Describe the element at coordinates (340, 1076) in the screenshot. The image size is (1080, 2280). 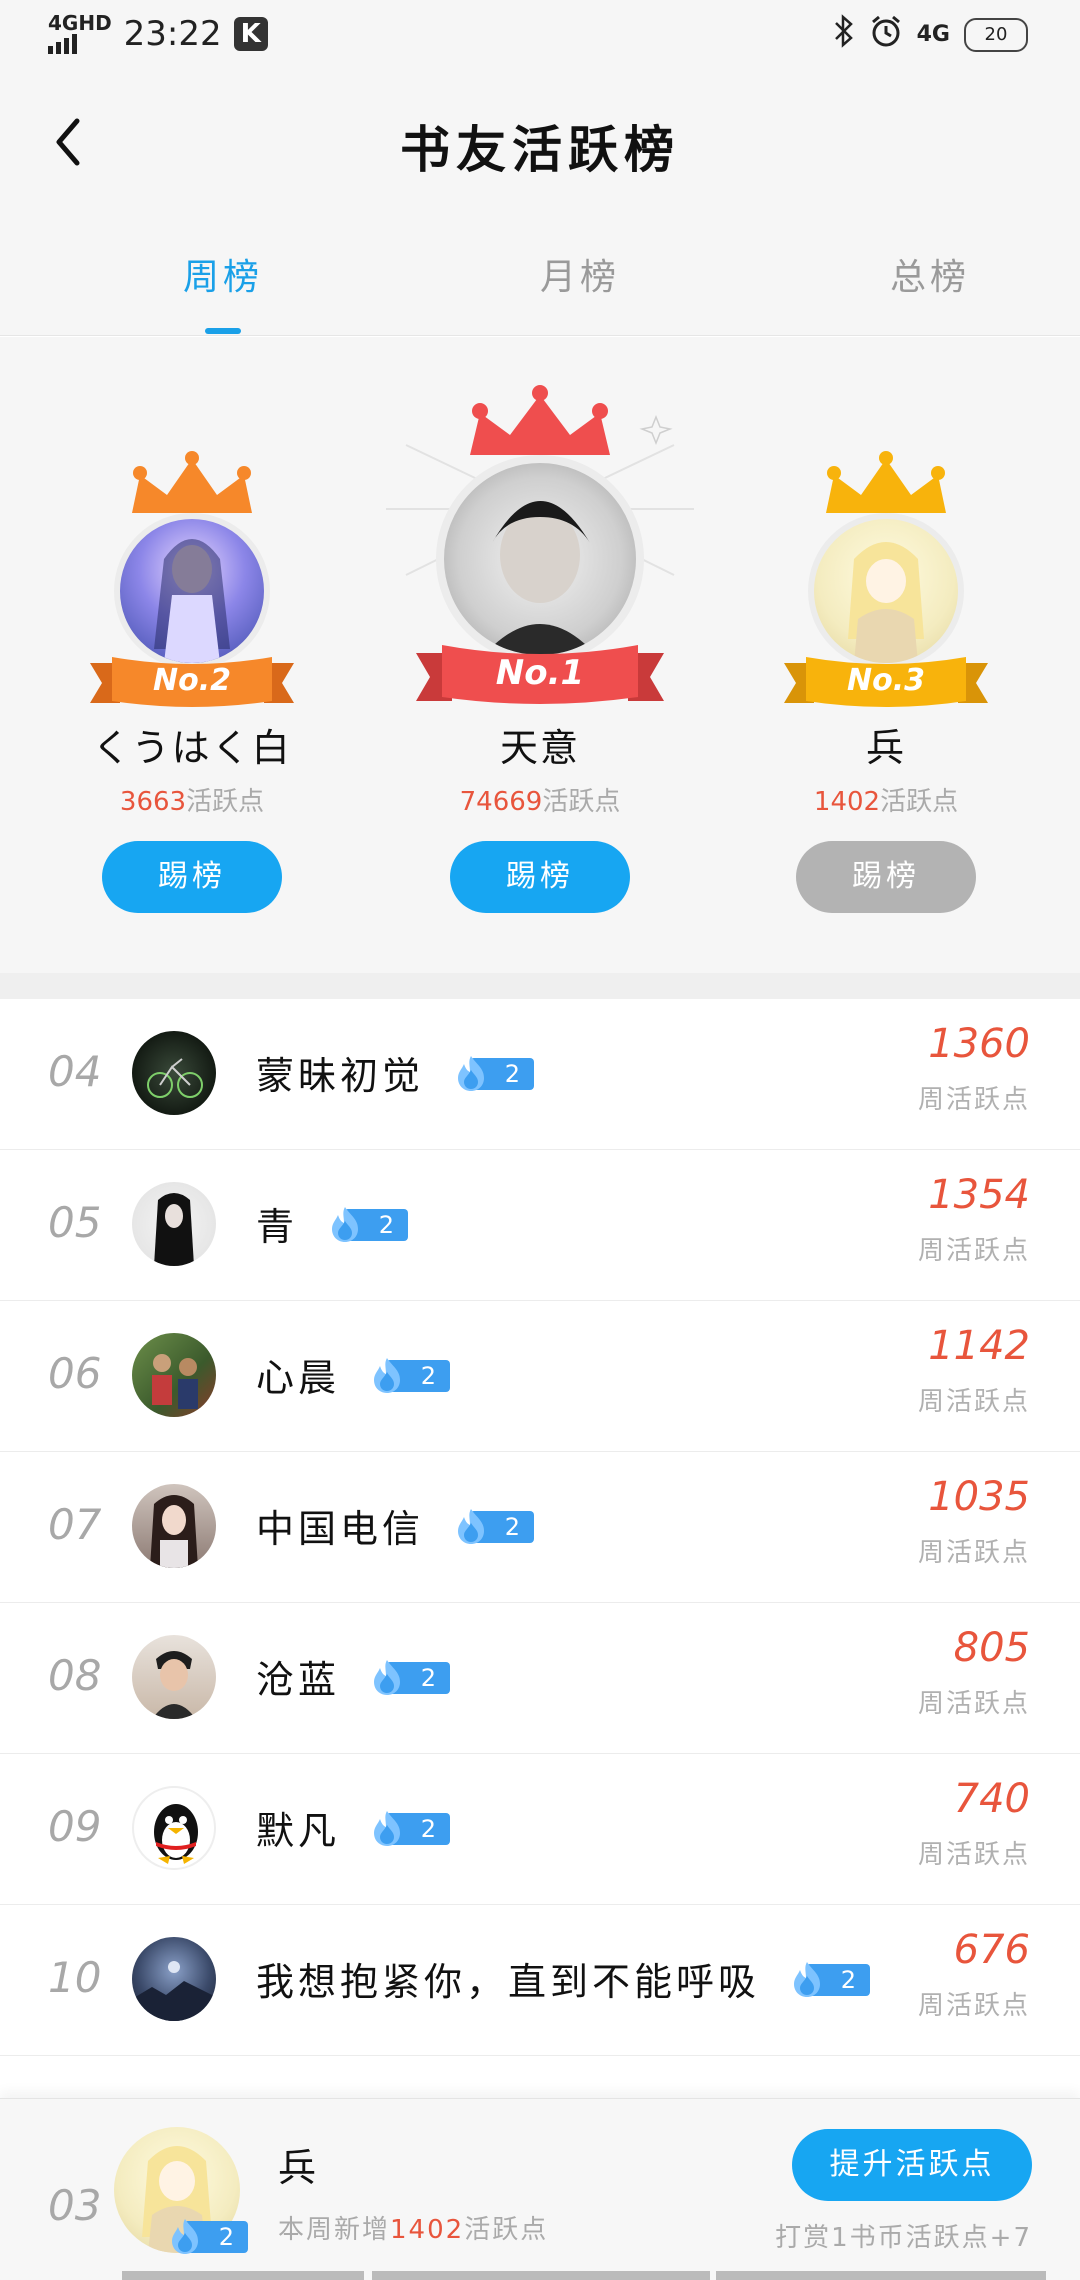
I see `user-name: 蒙昧初觉` at that location.